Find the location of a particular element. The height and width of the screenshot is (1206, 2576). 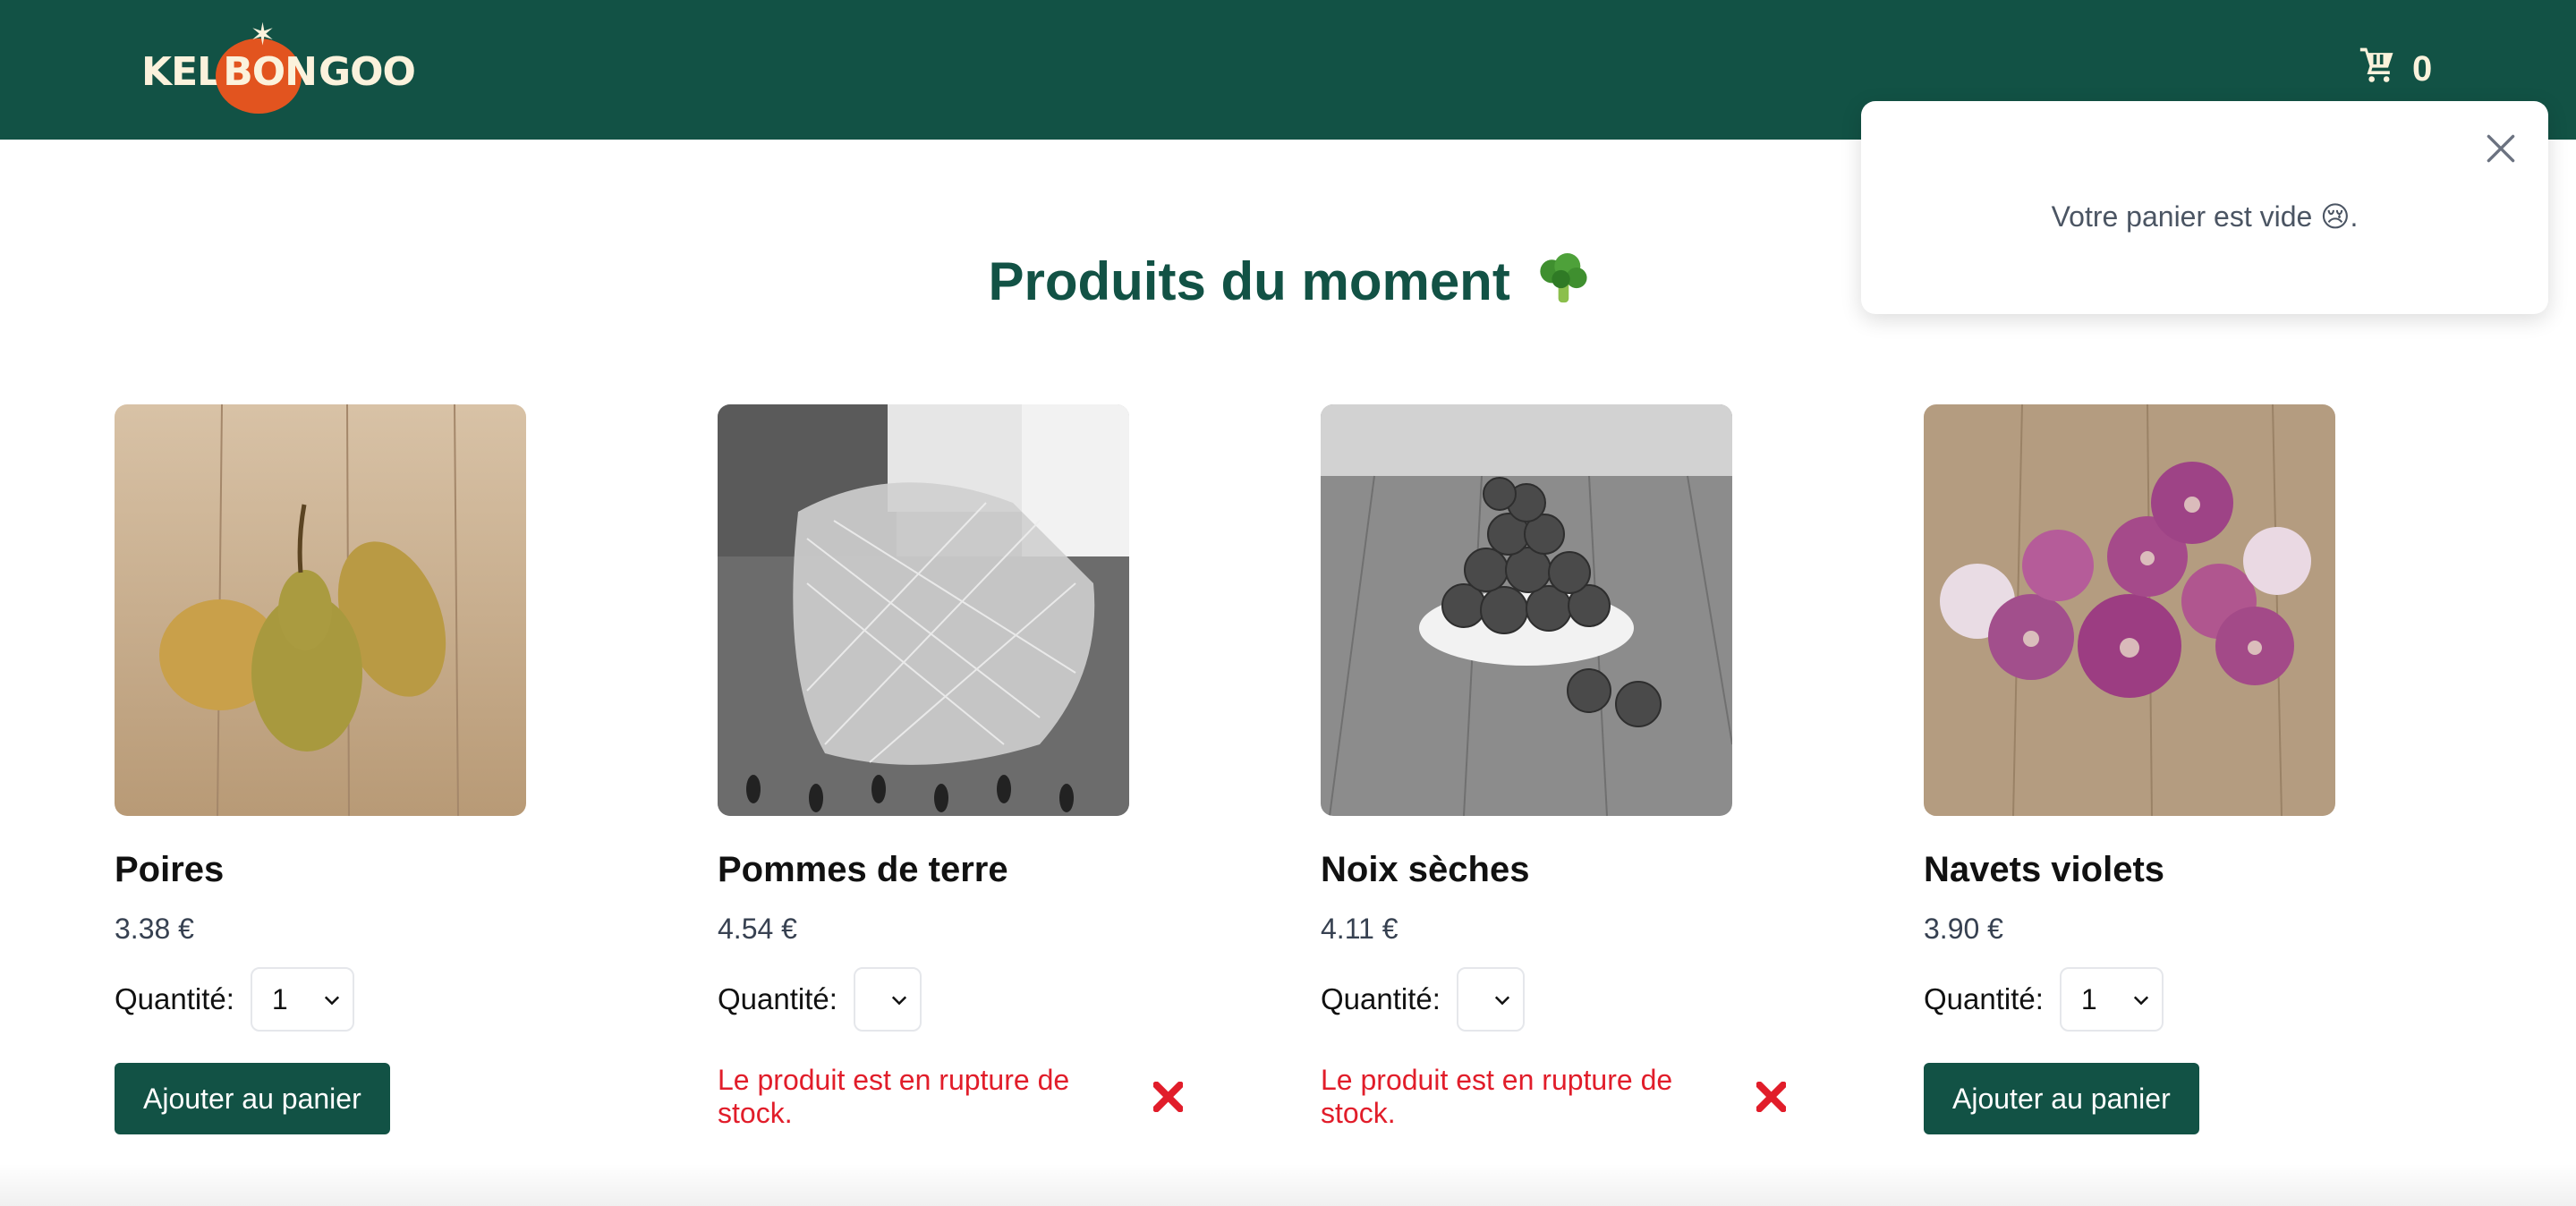

close-icon is located at coordinates (2501, 148).